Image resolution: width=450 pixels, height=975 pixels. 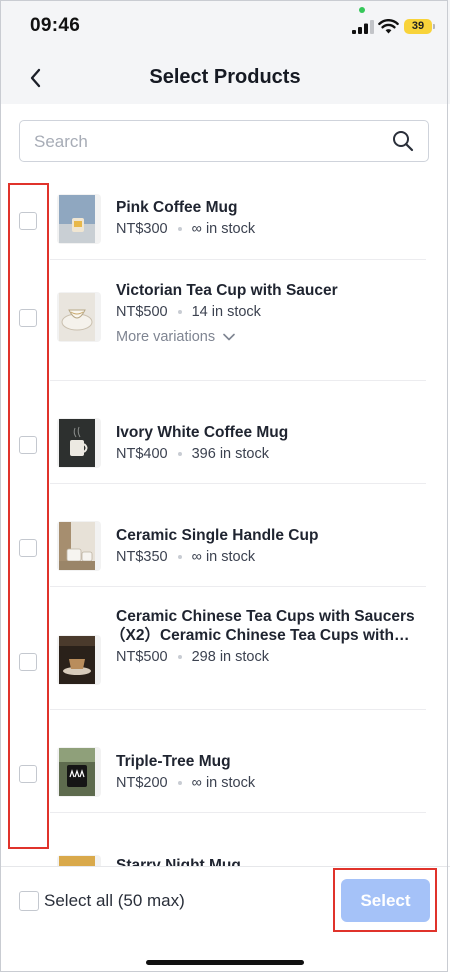 I want to click on home-indicator, so click(x=225, y=962).